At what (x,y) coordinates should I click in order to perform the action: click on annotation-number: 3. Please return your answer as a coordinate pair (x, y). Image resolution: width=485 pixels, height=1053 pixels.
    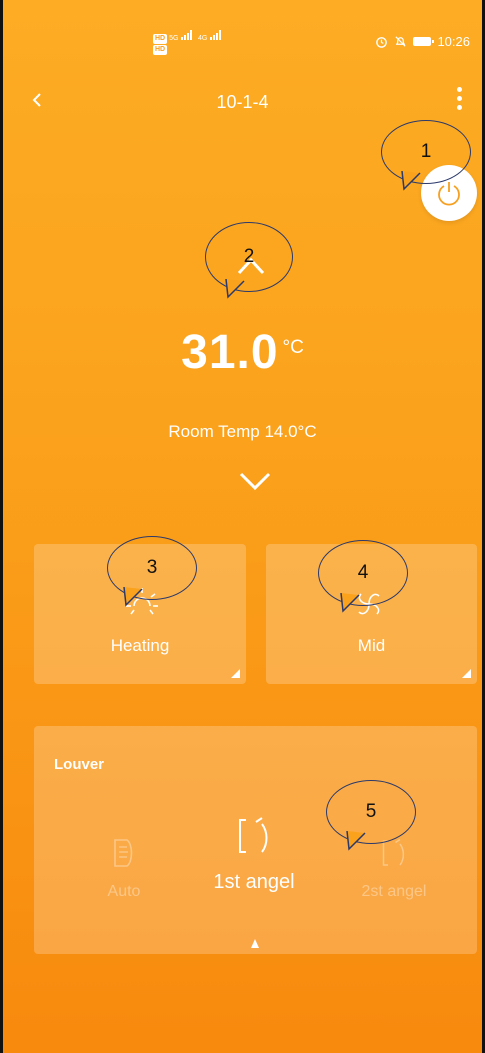
    Looking at the image, I should click on (152, 567).